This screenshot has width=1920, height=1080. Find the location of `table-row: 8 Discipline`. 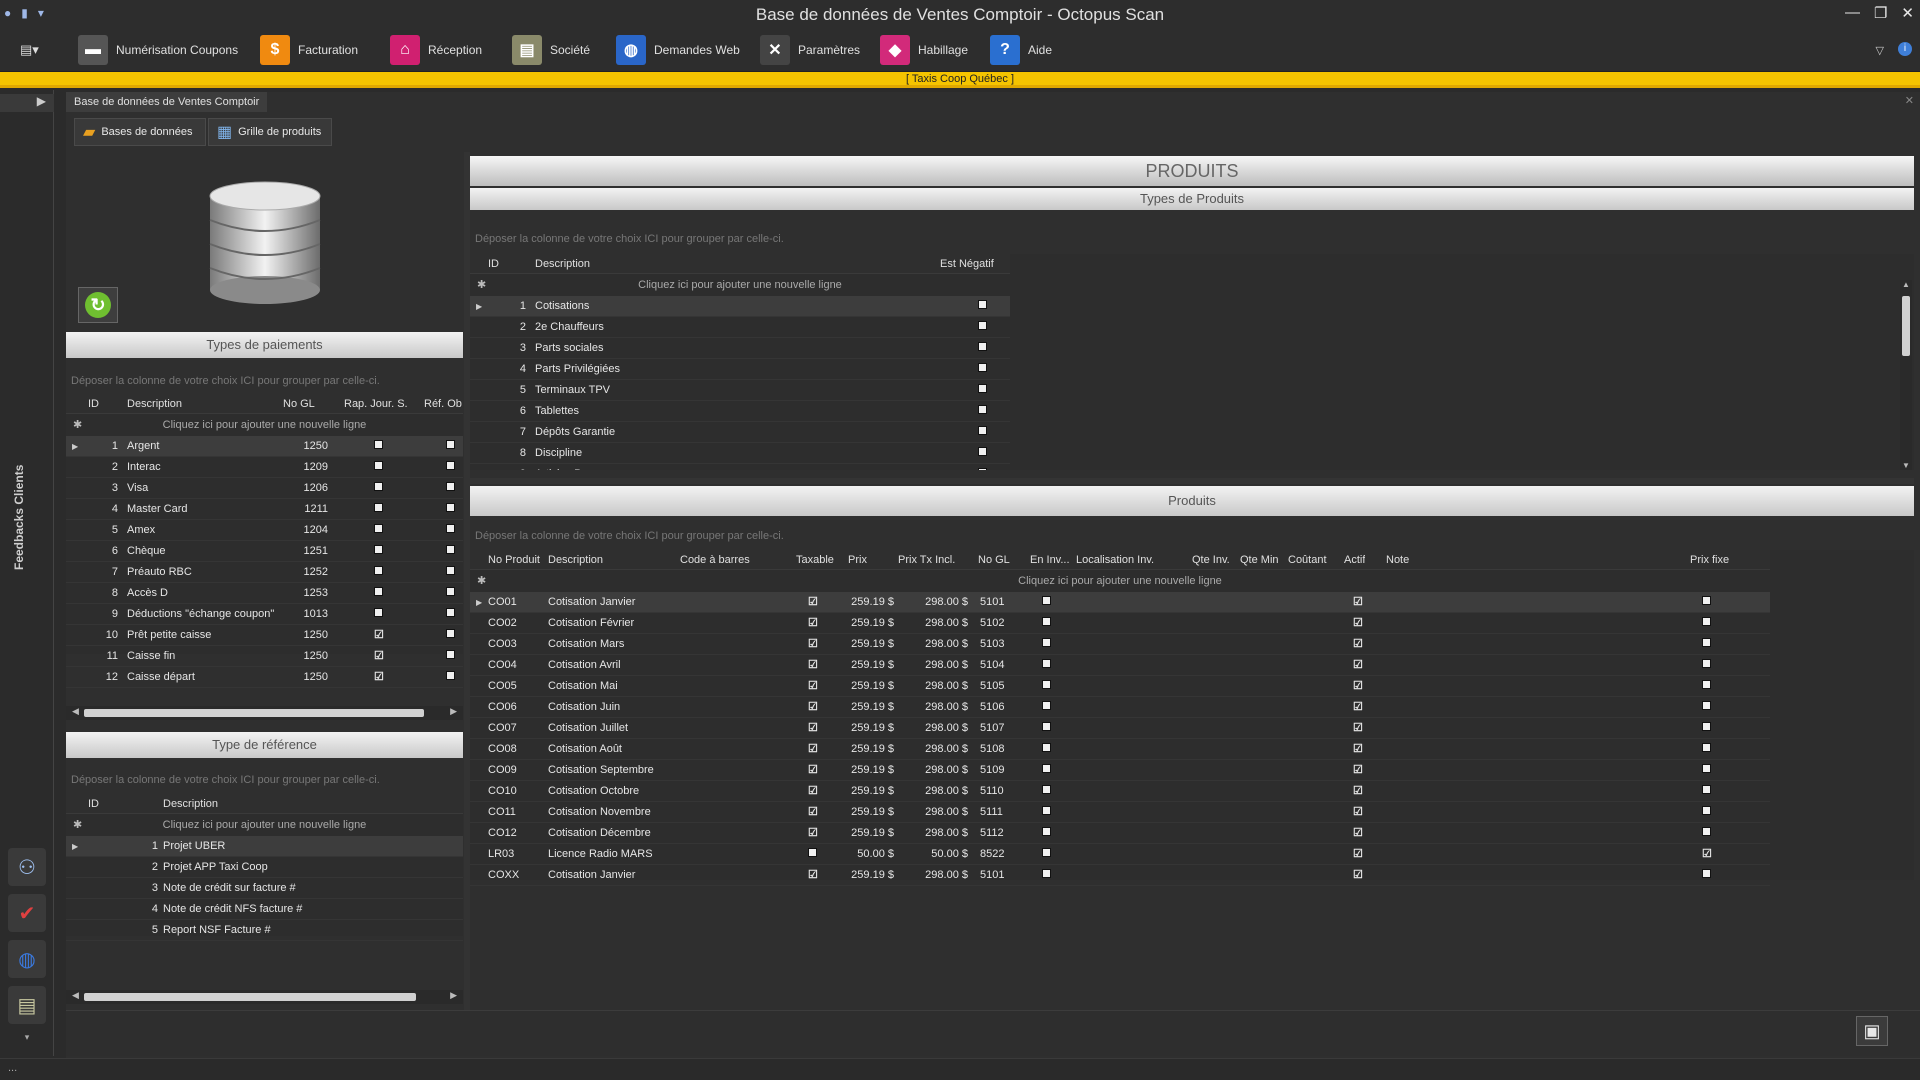

table-row: 8 Discipline is located at coordinates (740, 453).